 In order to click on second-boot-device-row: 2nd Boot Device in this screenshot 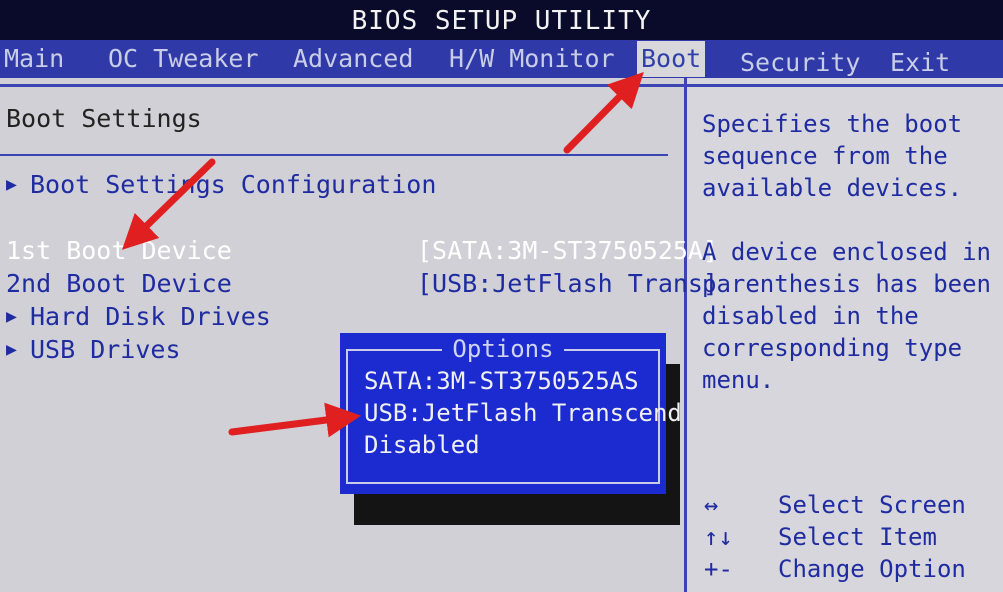, I will do `click(119, 283)`.